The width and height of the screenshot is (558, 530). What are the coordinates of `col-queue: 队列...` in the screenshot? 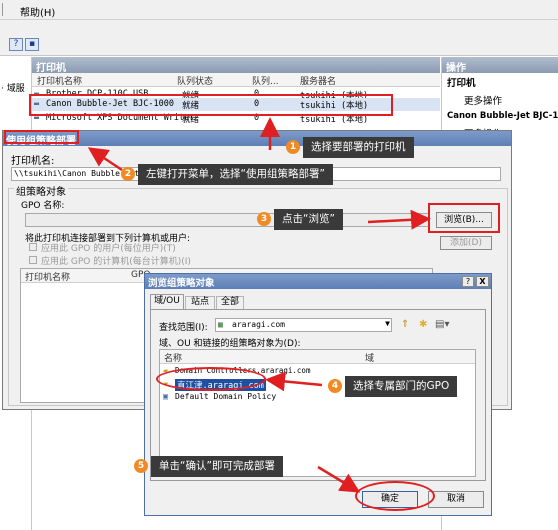 It's located at (265, 80).